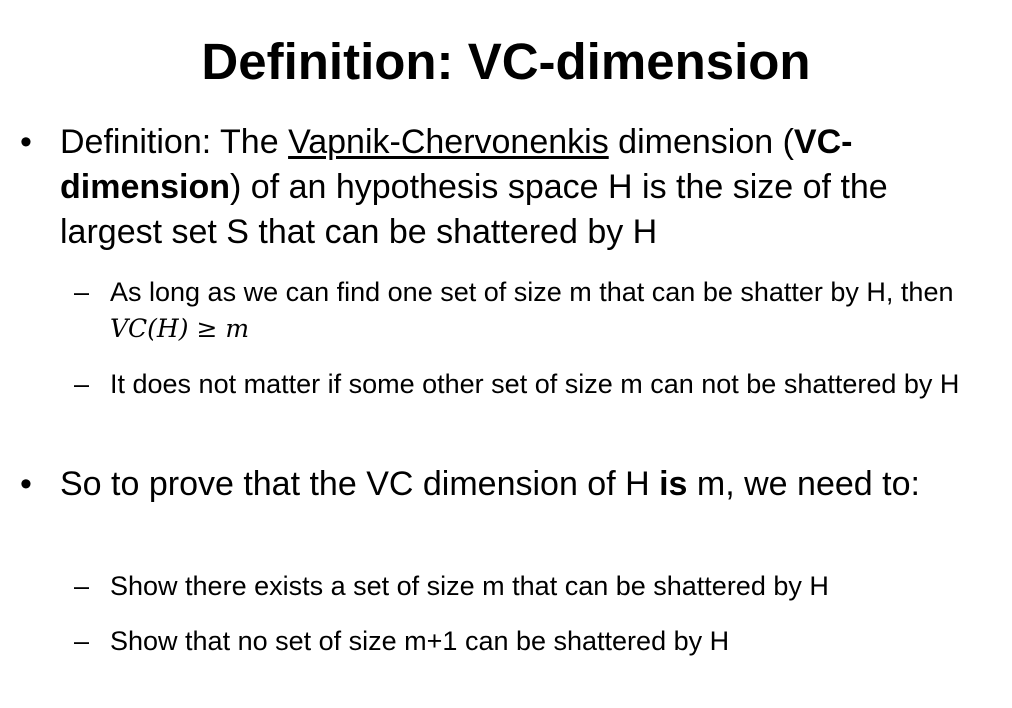 This screenshot has height=708, width=1012. Describe the element at coordinates (803, 484) in the screenshot. I see `text-segment: m, we need to:` at that location.